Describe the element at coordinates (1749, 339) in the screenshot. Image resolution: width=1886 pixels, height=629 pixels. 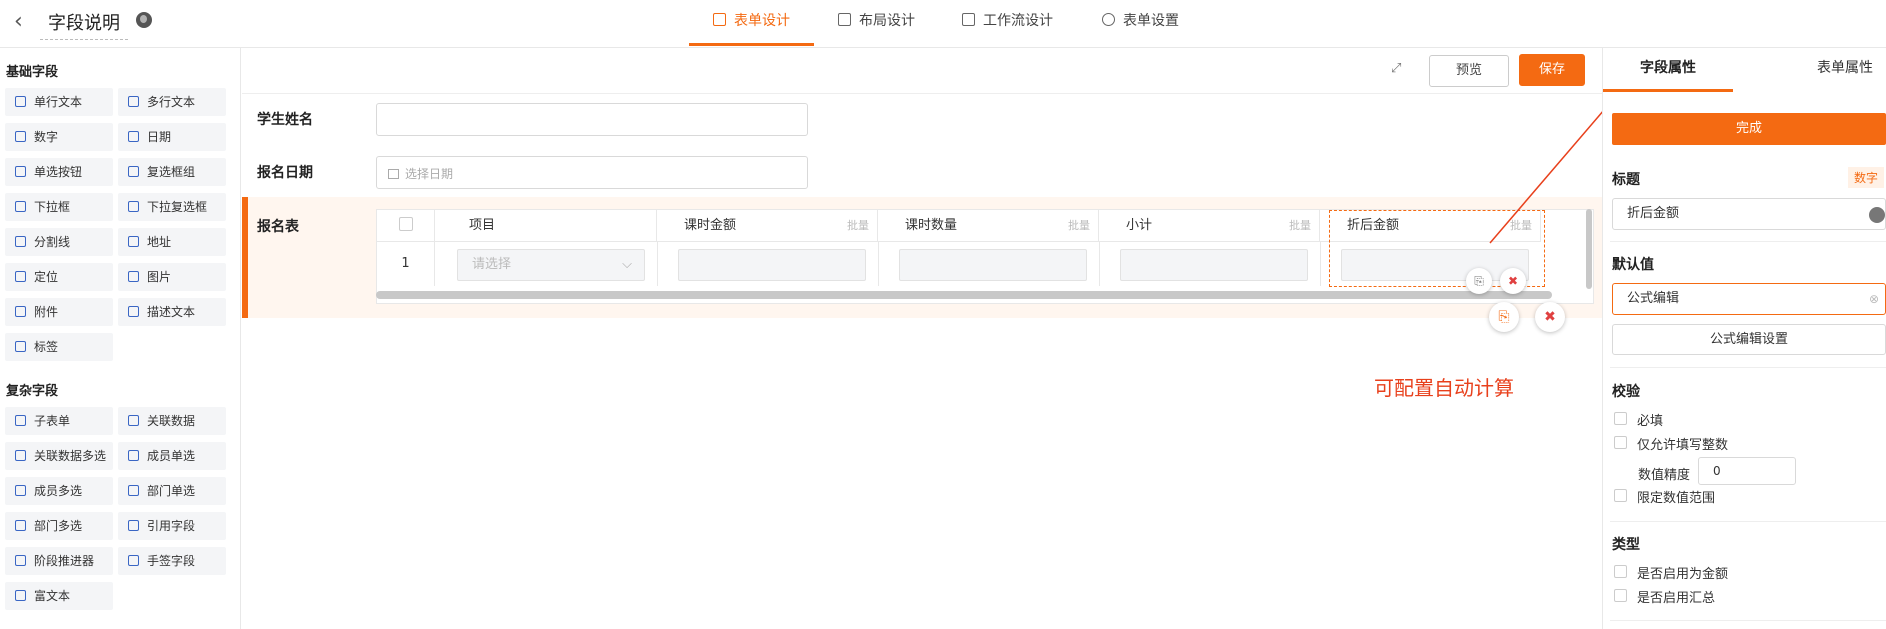
I see `formula-settings-button: 公式编辑设置` at that location.